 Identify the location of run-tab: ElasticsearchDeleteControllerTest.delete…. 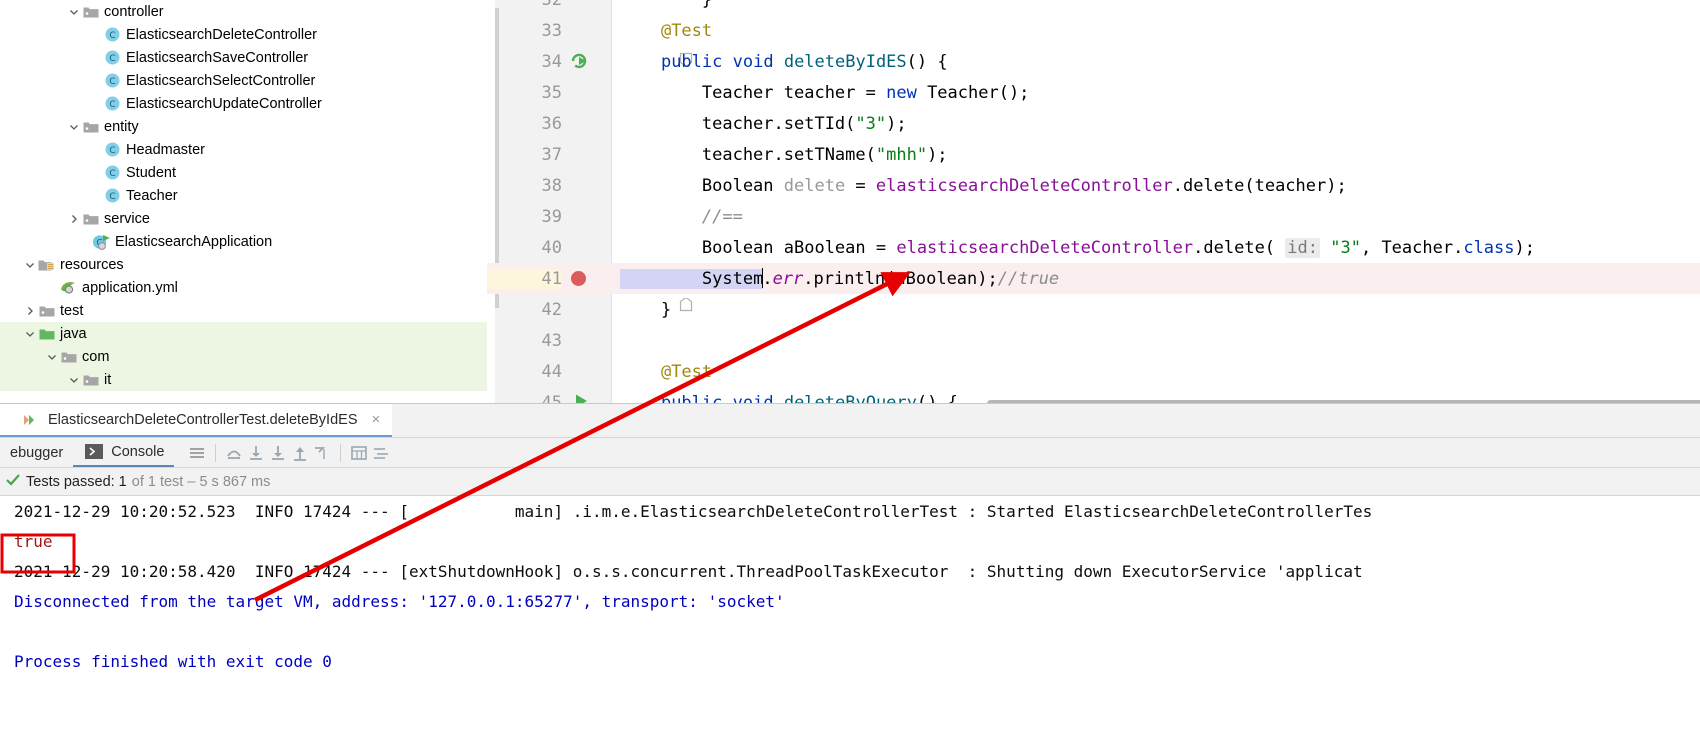
(196, 420).